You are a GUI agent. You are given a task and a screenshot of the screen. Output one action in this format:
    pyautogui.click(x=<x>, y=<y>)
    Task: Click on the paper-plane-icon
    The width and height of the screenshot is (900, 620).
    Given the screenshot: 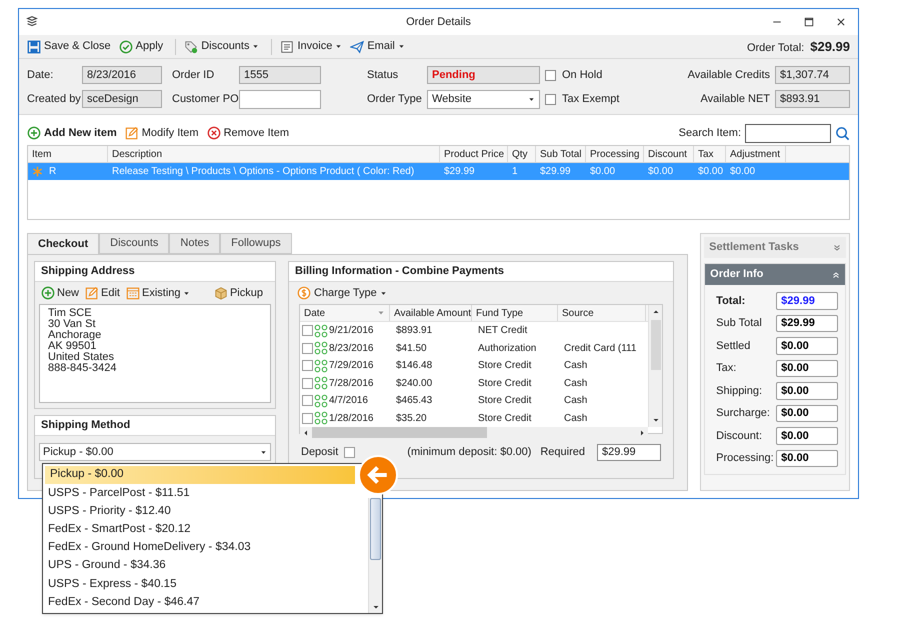 What is the action you would take?
    pyautogui.click(x=357, y=47)
    